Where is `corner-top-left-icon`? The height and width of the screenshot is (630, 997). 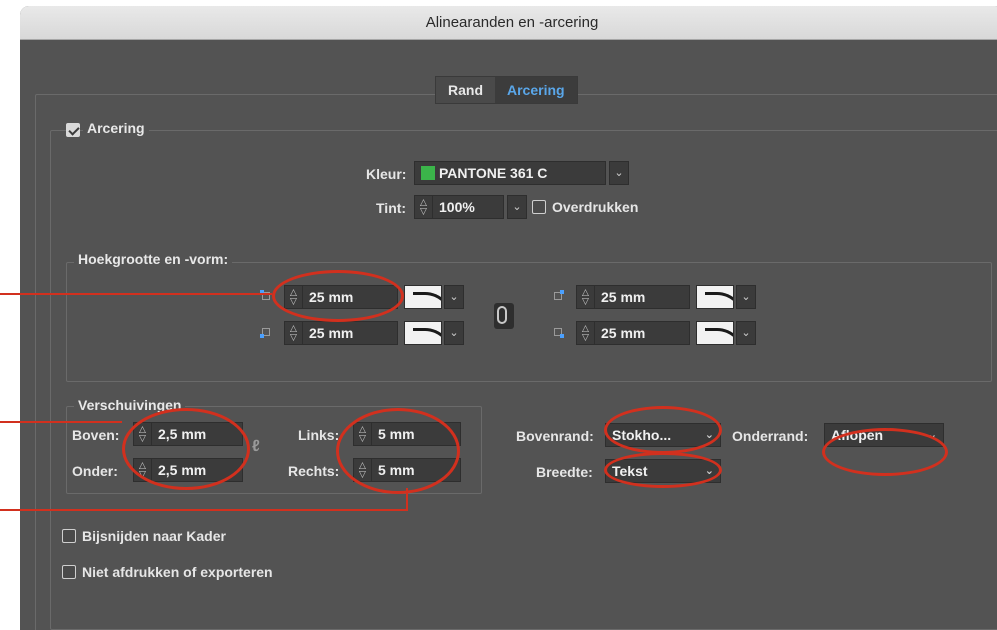 corner-top-left-icon is located at coordinates (266, 296).